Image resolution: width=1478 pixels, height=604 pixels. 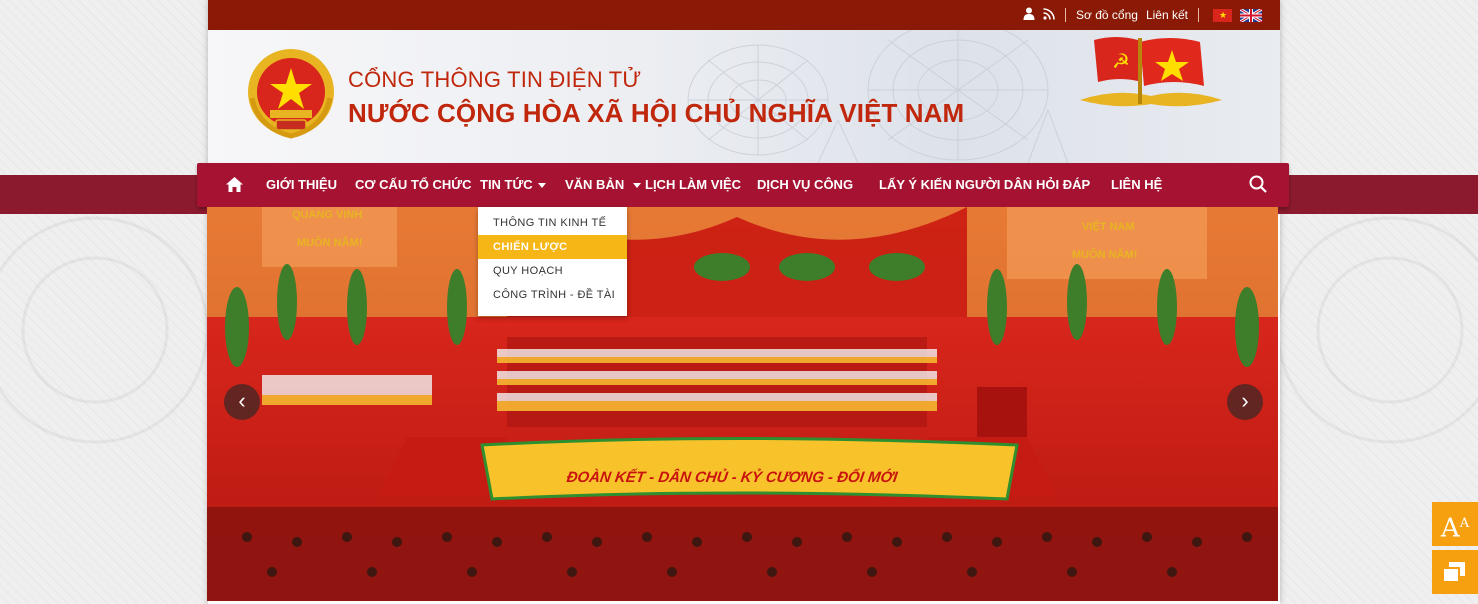 What do you see at coordinates (234, 185) in the screenshot?
I see `home-icon` at bounding box center [234, 185].